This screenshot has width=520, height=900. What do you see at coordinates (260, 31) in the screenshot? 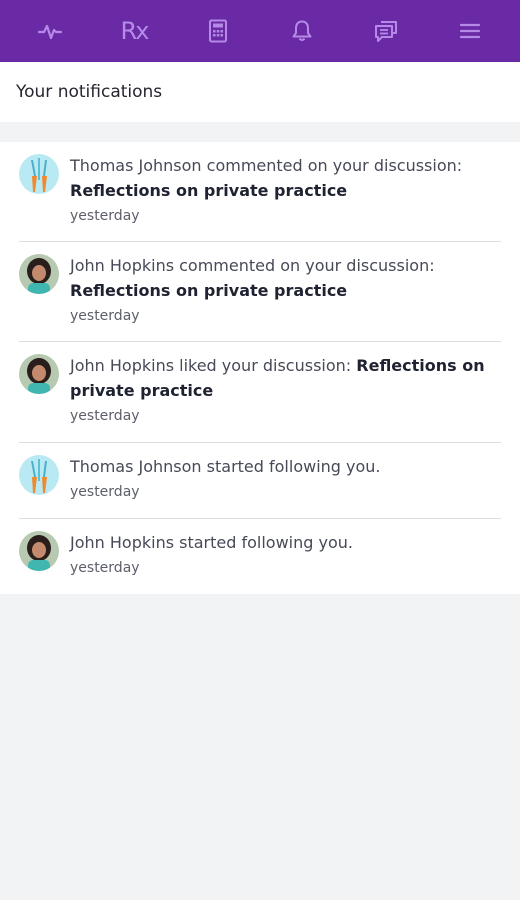
I see `top-navigation-bar: Rx` at bounding box center [260, 31].